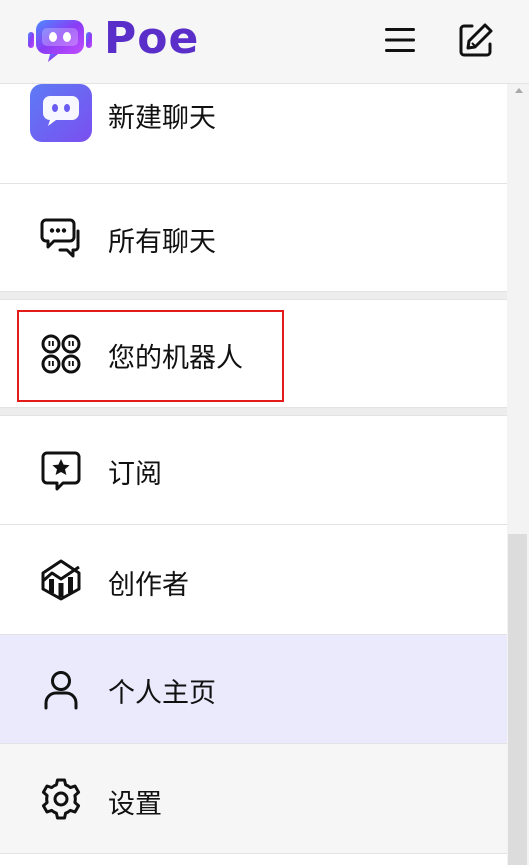  What do you see at coordinates (150, 356) in the screenshot?
I see `highlight-box` at bounding box center [150, 356].